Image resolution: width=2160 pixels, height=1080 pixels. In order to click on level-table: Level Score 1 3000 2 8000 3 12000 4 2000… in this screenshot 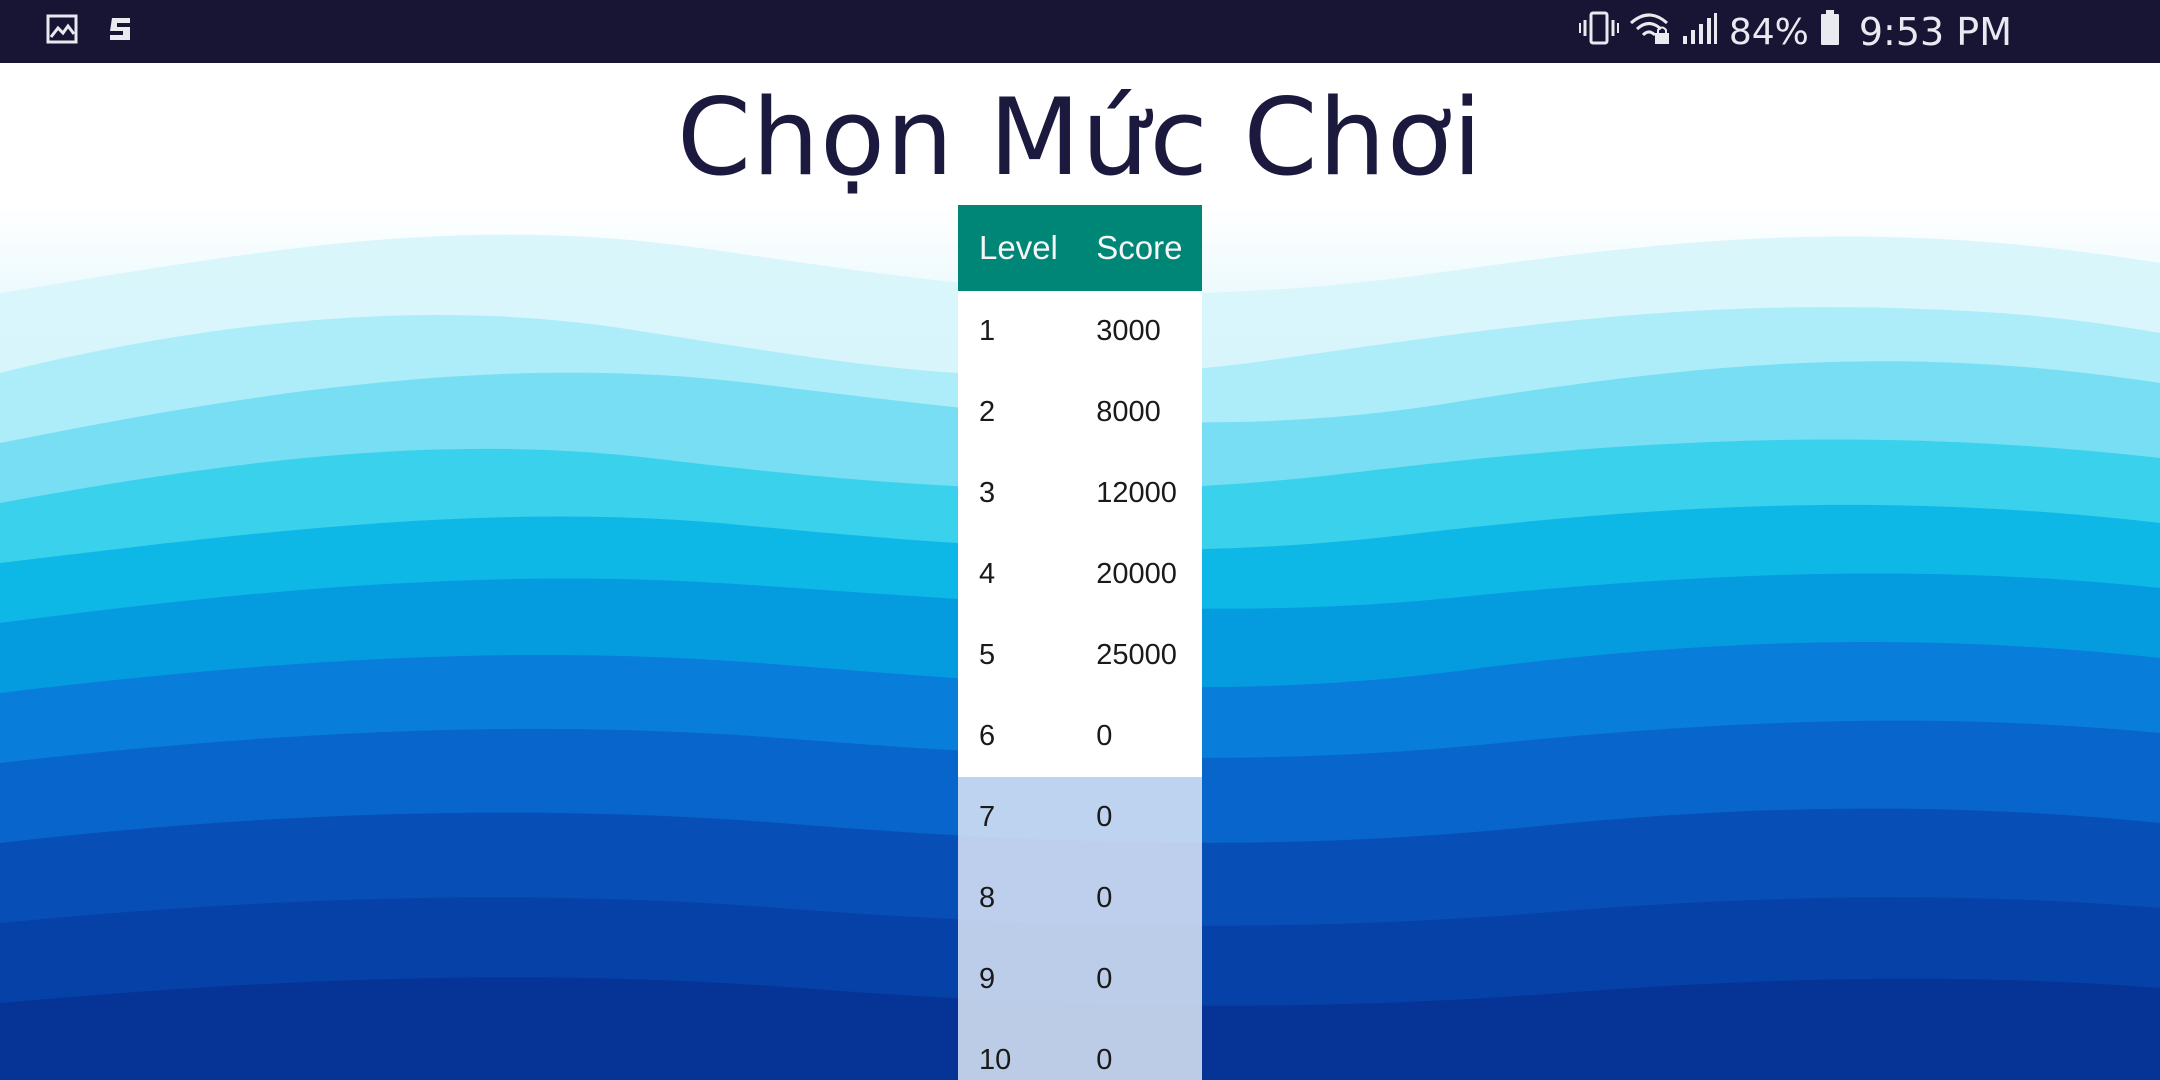, I will do `click(1080, 642)`.